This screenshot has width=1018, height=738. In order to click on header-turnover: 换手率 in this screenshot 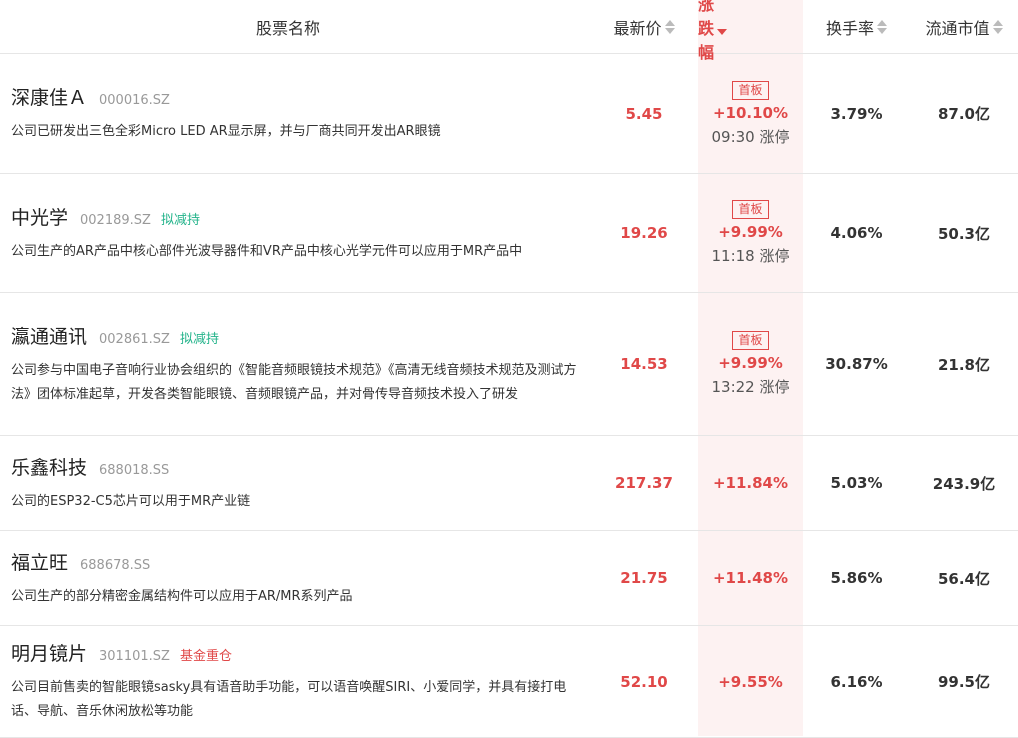, I will do `click(856, 27)`.